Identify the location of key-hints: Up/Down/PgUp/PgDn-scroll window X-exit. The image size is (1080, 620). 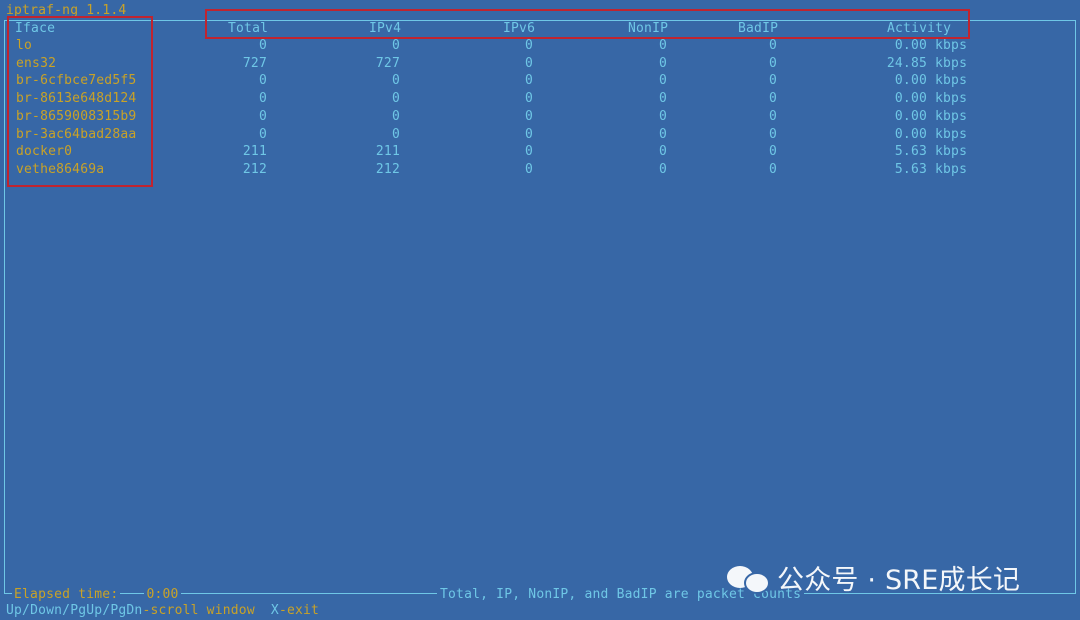
(162, 611).